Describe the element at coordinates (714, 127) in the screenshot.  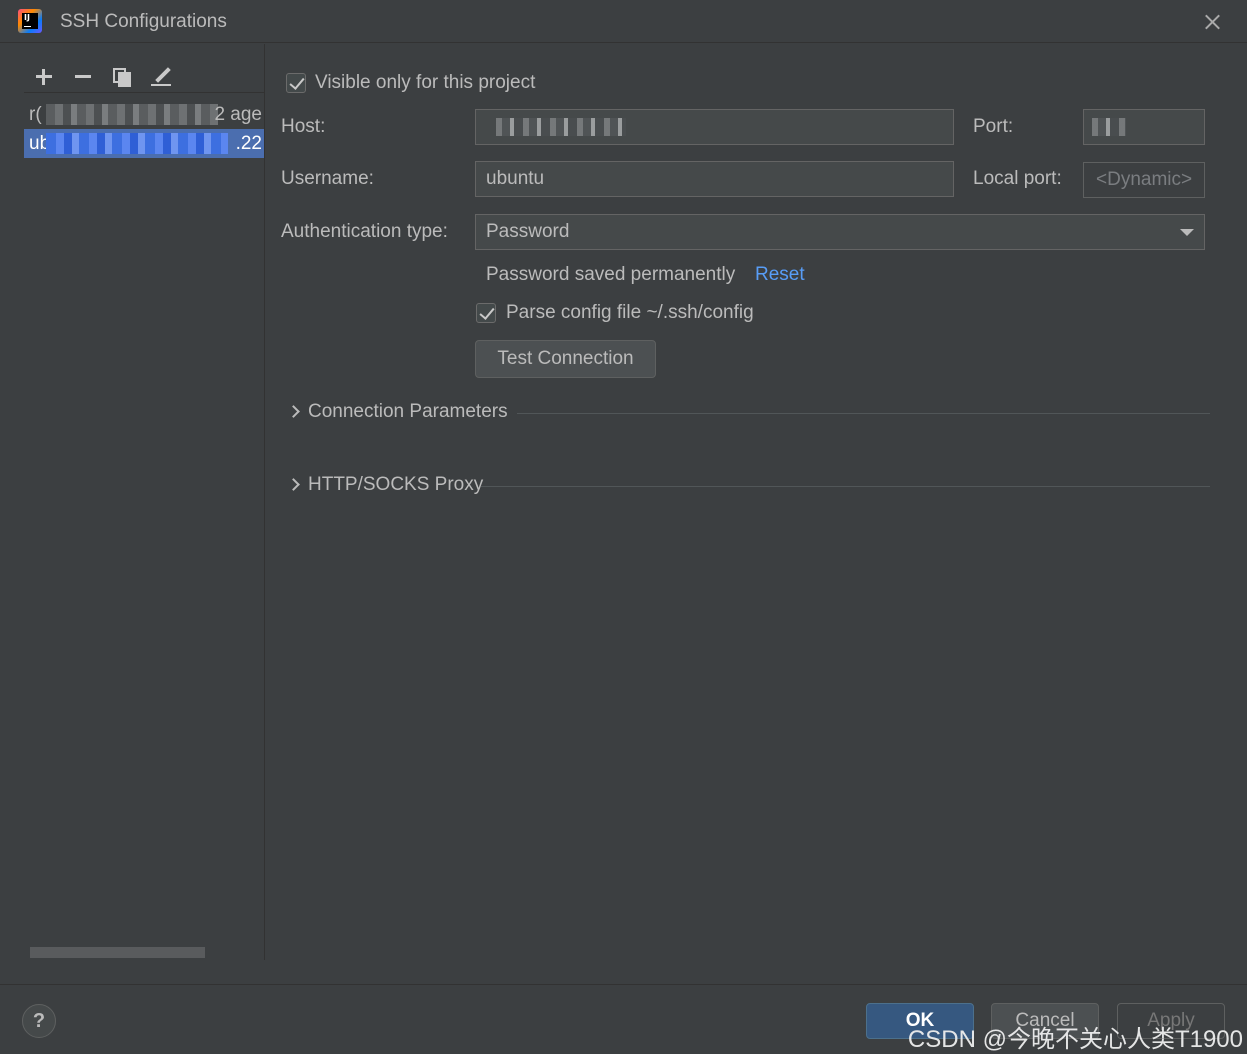
I see `host-field` at that location.